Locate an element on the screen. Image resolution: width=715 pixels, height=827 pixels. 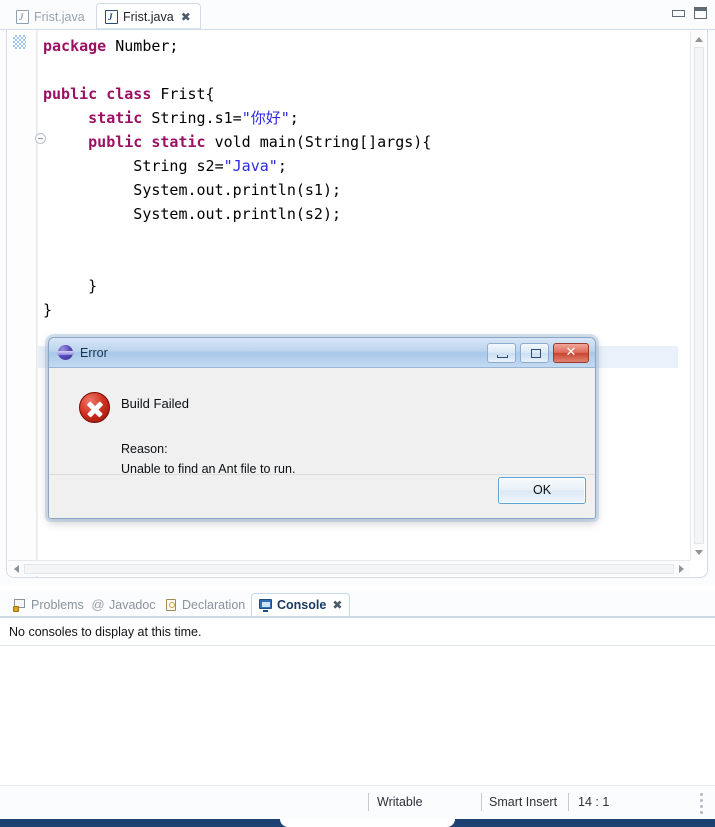
declaration-icon is located at coordinates (171, 605).